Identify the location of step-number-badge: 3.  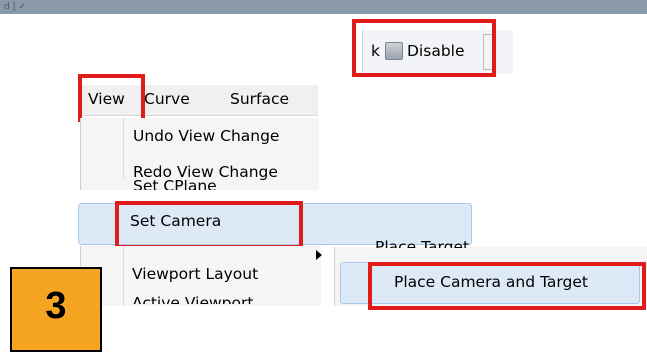
(56, 309).